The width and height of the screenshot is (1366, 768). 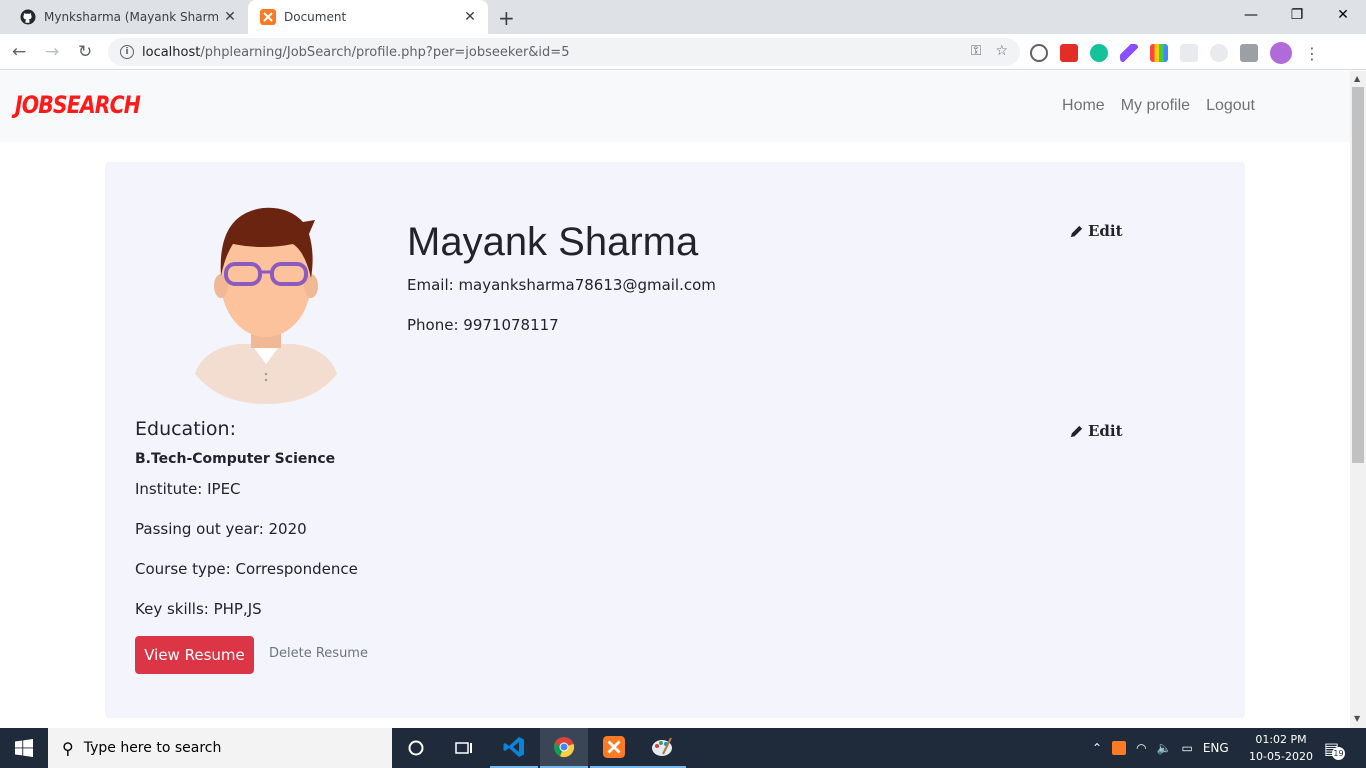 What do you see at coordinates (1175, 53) in the screenshot?
I see `extensions-bar: ⋮` at bounding box center [1175, 53].